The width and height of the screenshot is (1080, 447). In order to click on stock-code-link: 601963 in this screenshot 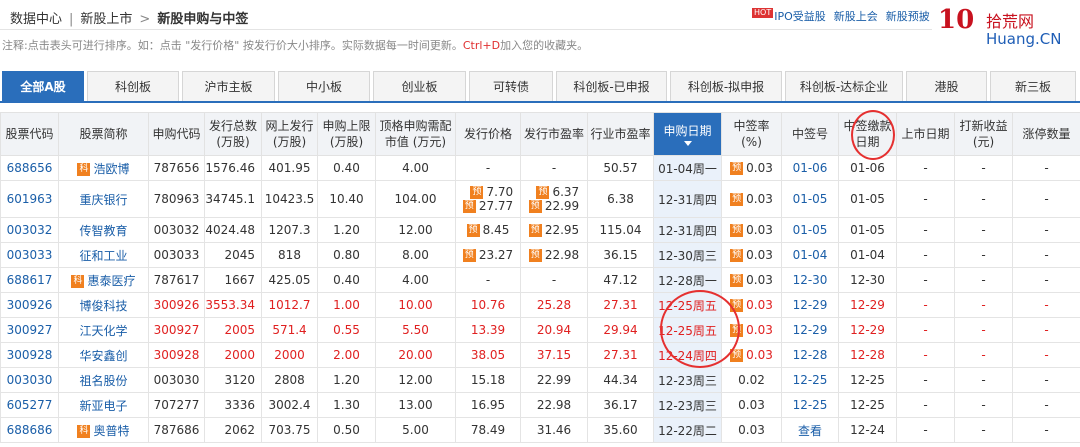, I will do `click(29, 199)`.